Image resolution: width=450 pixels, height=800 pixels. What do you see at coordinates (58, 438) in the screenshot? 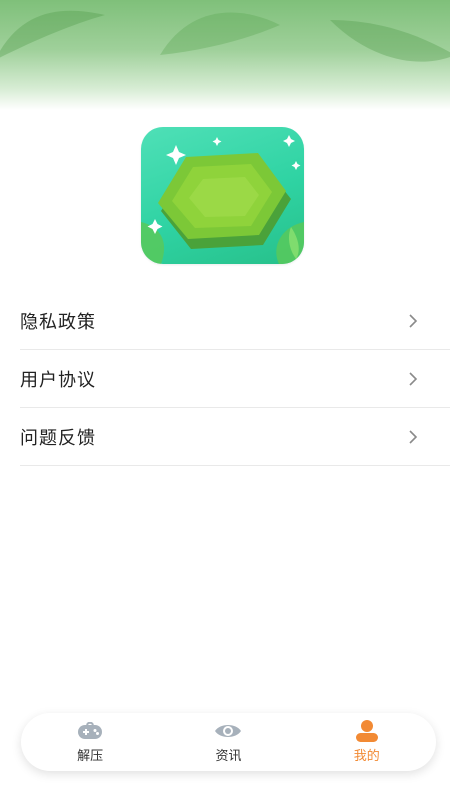
I see `menu-item-label: 问题反馈` at bounding box center [58, 438].